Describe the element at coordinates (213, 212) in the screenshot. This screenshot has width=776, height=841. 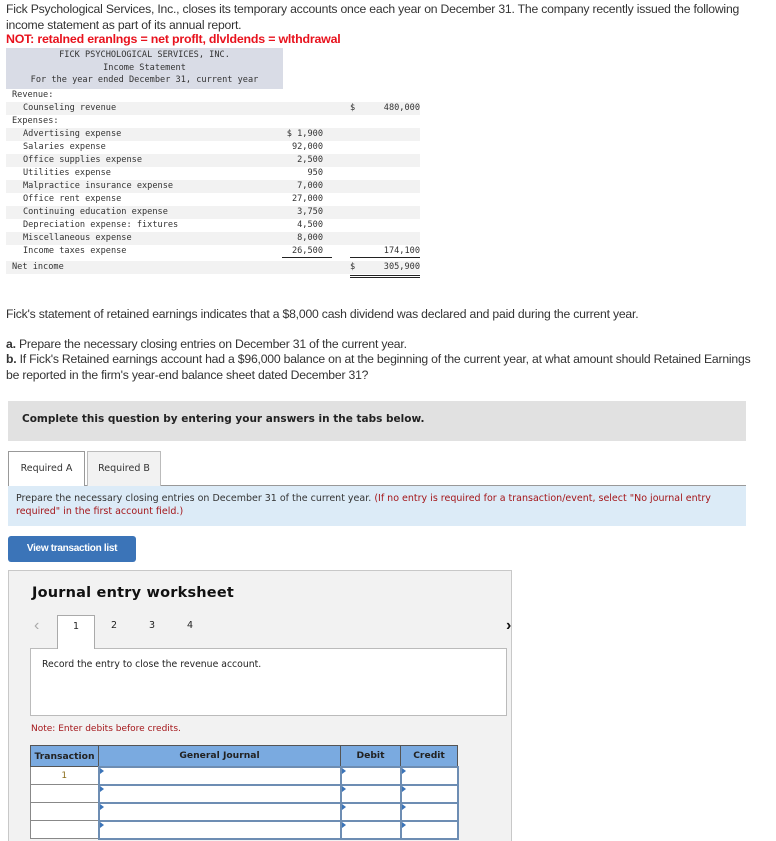
I see `expense-row: Continuing education expense 3,750` at that location.